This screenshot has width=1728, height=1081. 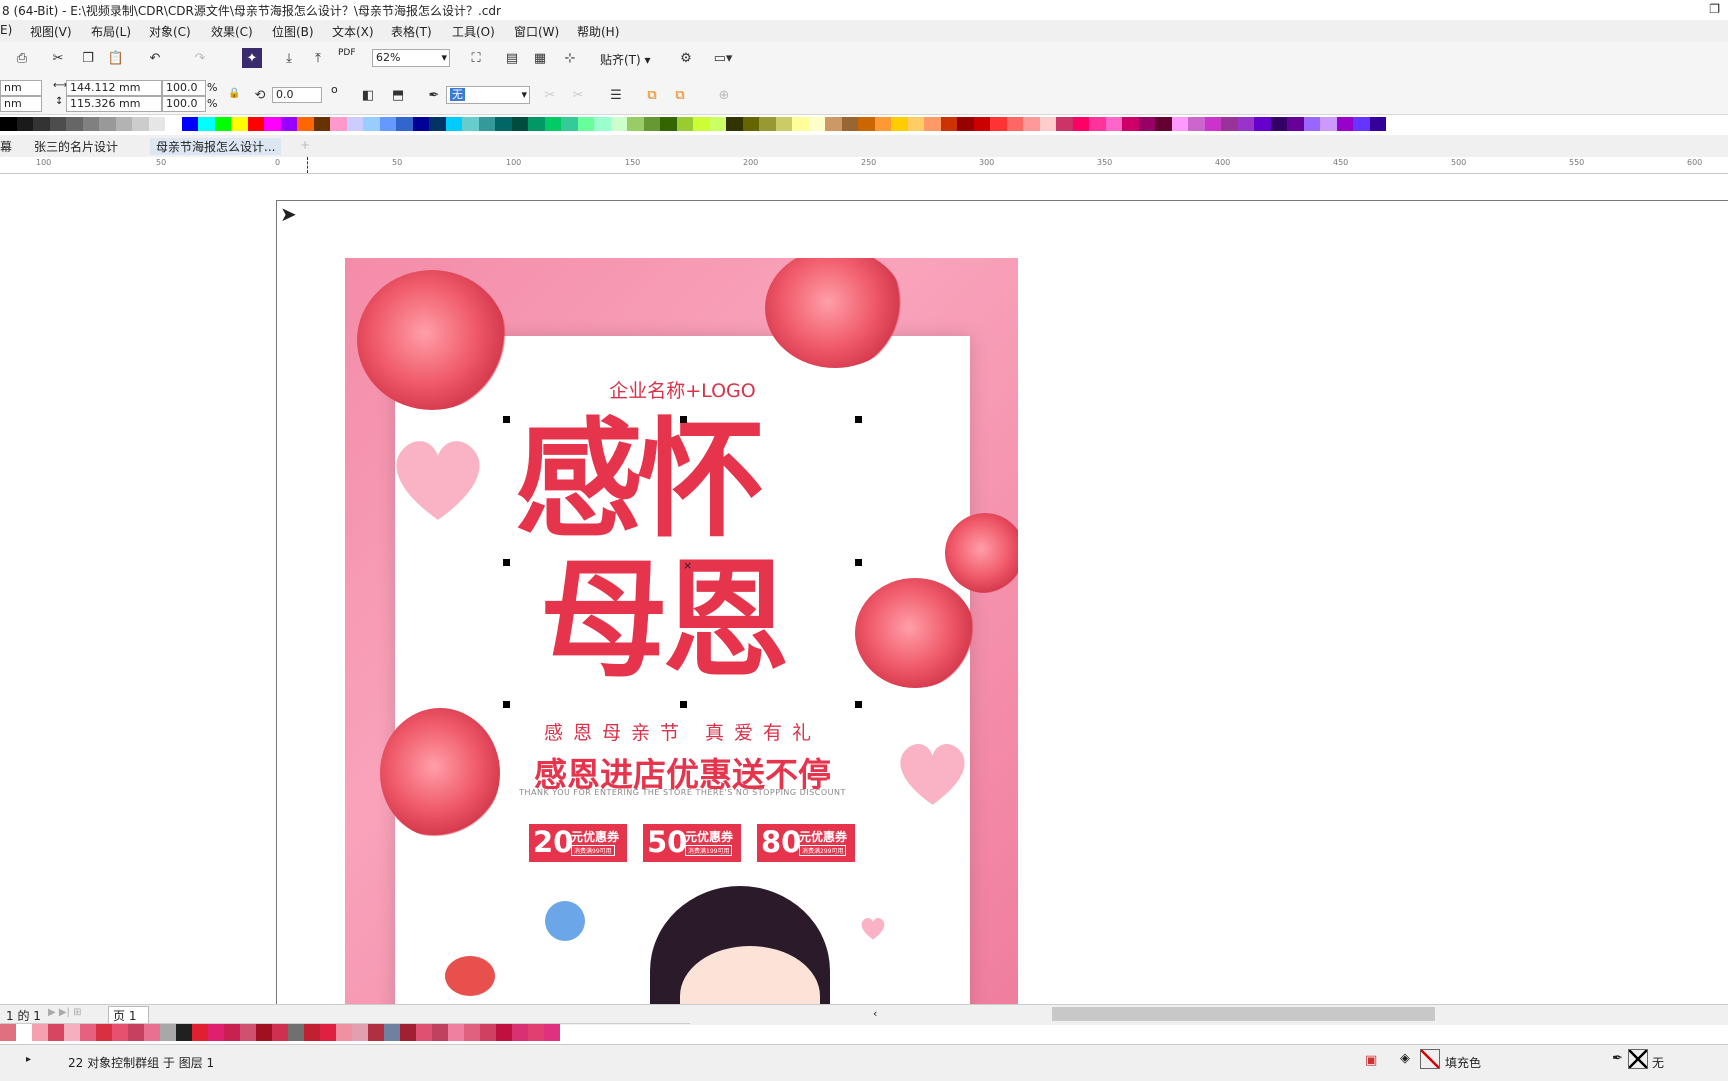 What do you see at coordinates (1405, 1058) in the screenshot?
I see `fill-bucket-icon: ◈` at bounding box center [1405, 1058].